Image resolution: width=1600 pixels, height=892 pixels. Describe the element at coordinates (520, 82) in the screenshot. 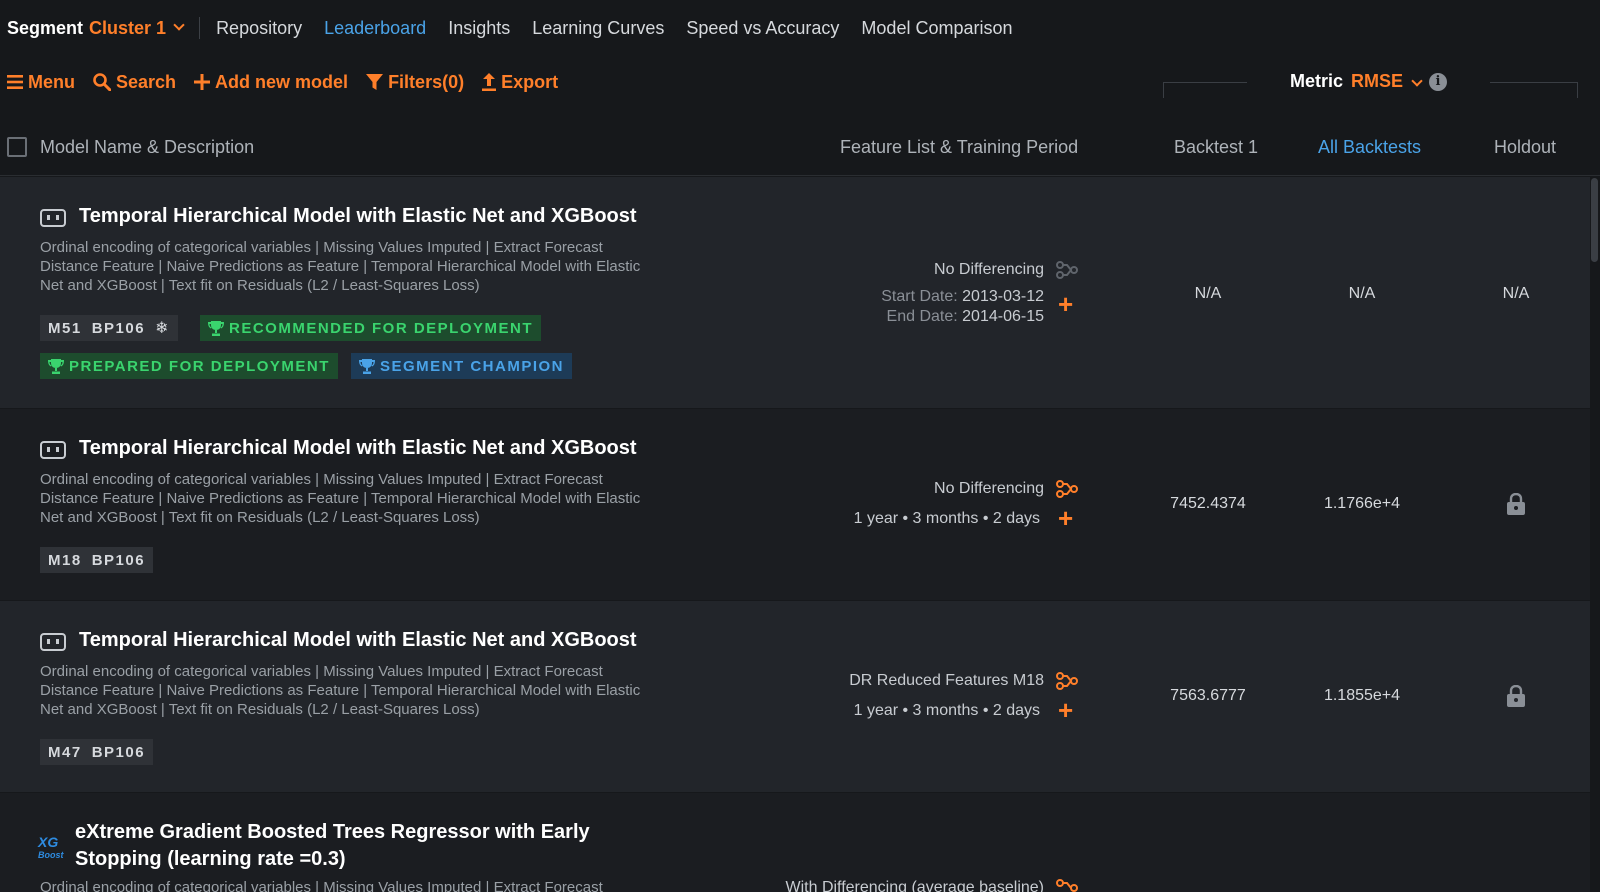

I see `export-button: Export` at that location.